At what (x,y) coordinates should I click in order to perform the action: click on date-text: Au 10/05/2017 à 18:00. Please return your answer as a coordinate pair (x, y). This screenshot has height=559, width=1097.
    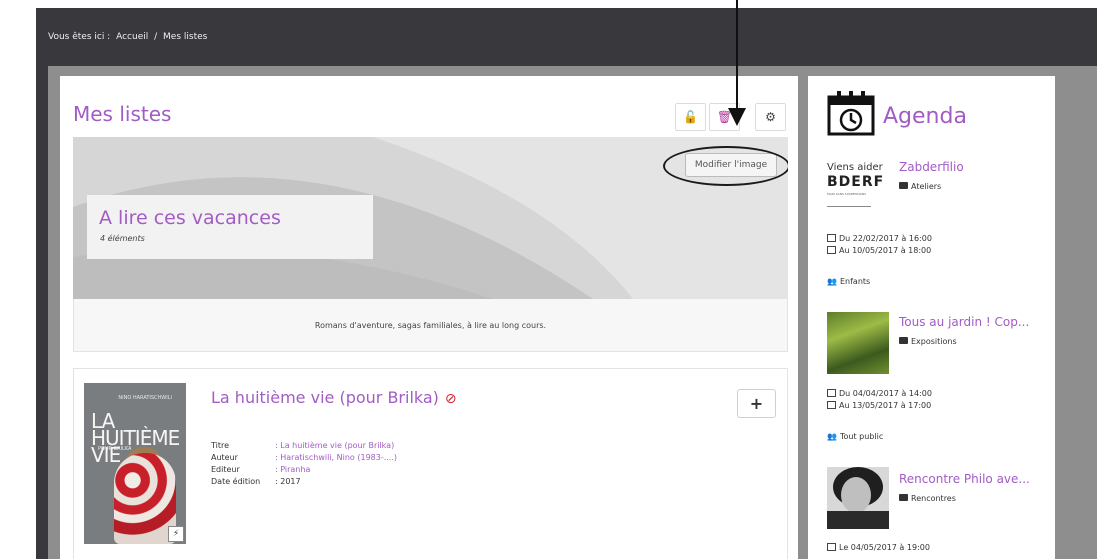
    Looking at the image, I should click on (885, 250).